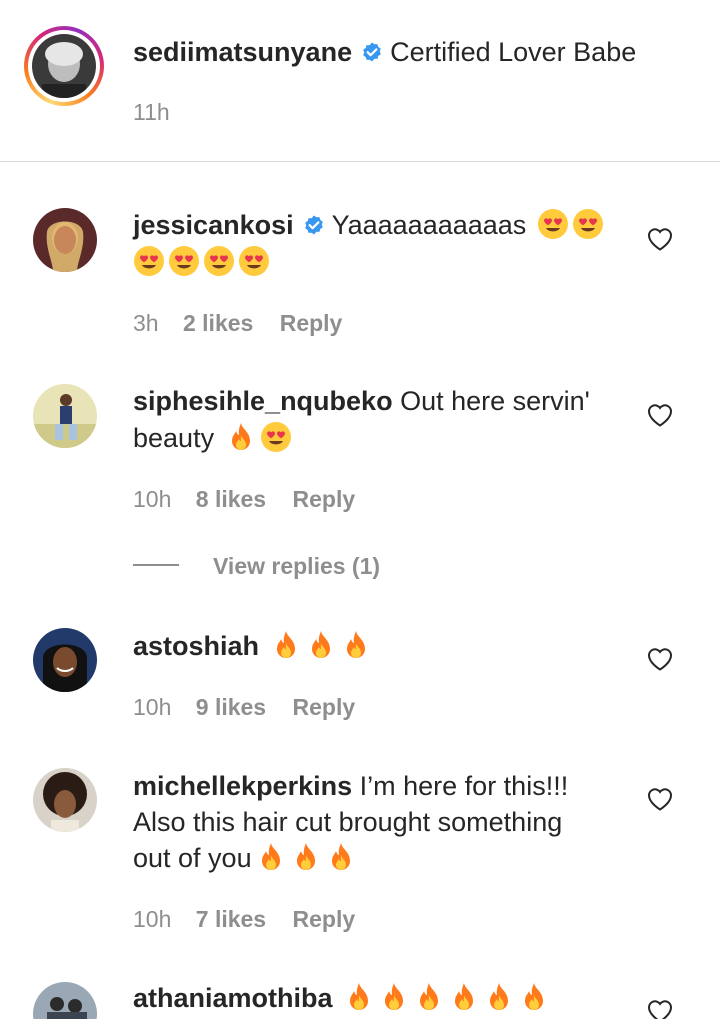  I want to click on comment-line: jessicankosi Yaaaaaaaaaaas, so click(368, 225).